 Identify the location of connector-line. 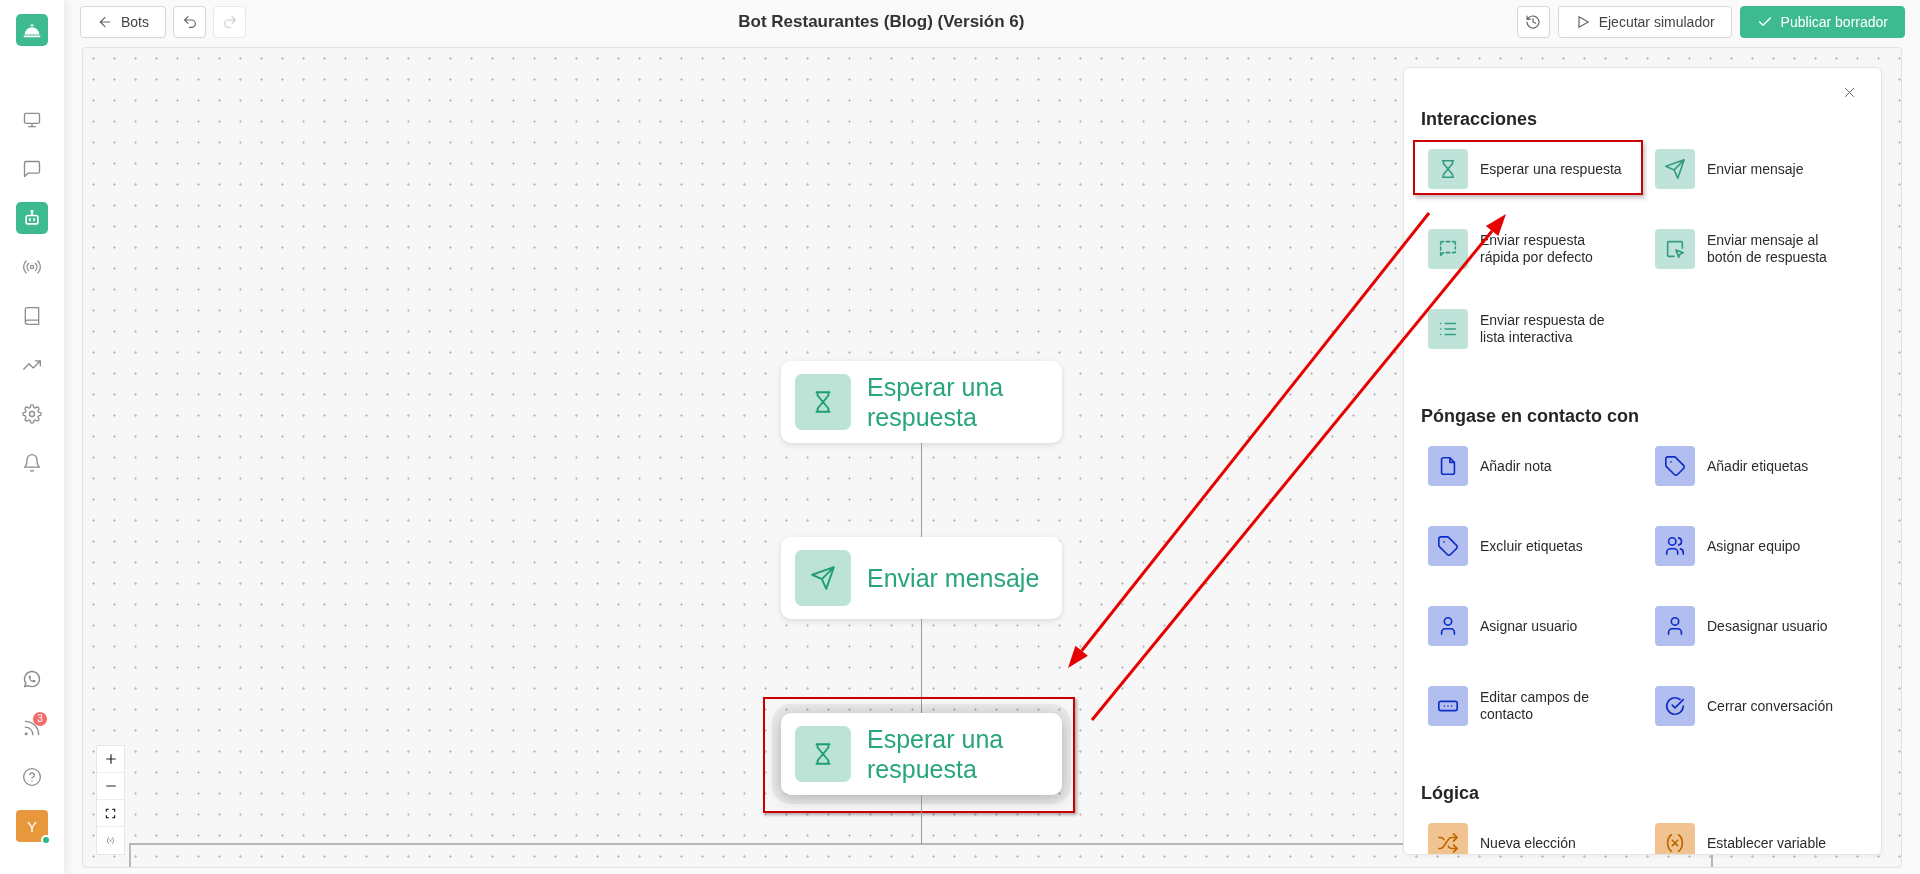
(921, 819).